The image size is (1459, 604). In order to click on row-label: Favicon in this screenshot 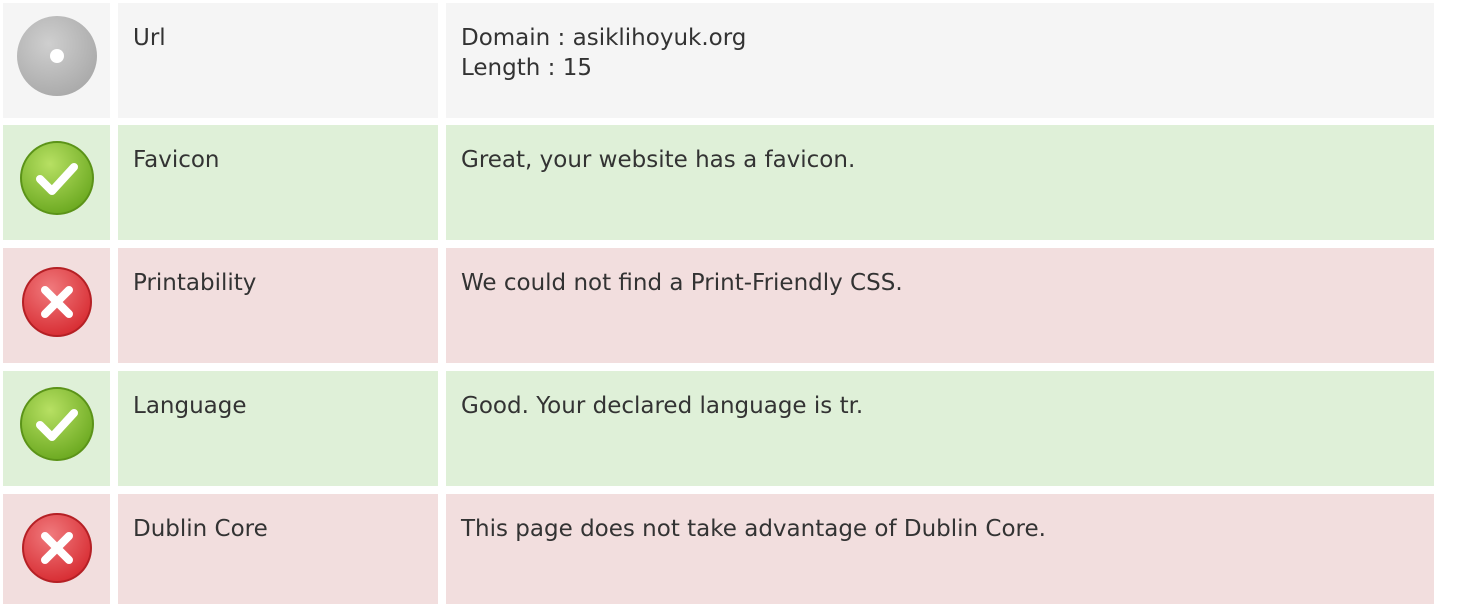, I will do `click(278, 182)`.